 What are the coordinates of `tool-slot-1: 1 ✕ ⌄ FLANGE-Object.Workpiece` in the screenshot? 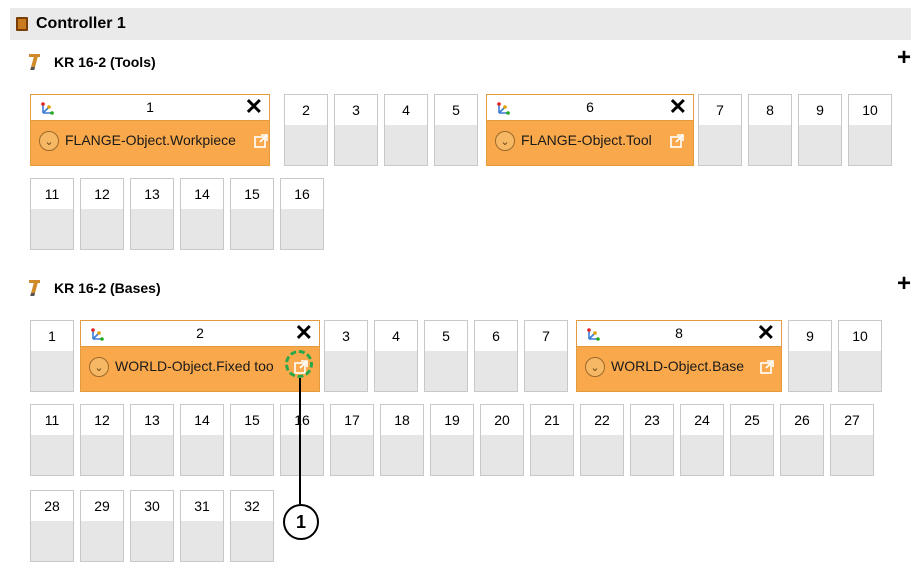 It's located at (150, 130).